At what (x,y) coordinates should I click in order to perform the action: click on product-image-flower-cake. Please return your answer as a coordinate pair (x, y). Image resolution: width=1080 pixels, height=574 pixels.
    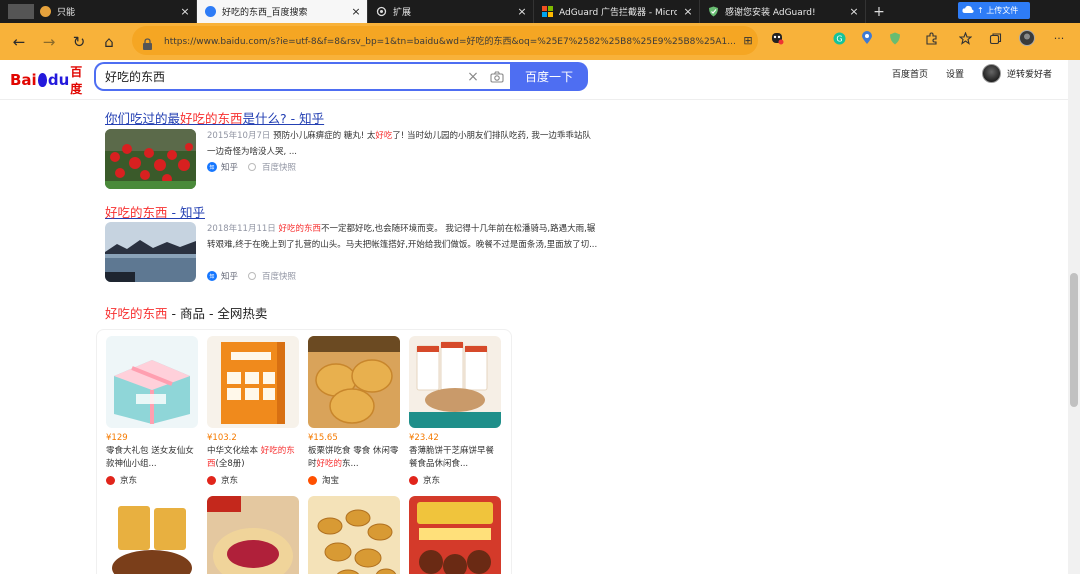
    Looking at the image, I should click on (253, 535).